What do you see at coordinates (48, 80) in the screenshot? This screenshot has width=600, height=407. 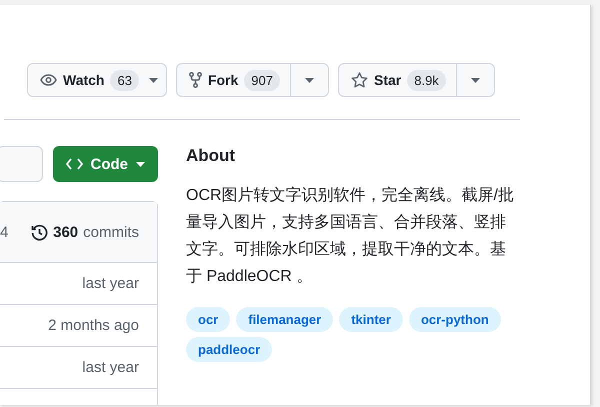 I see `eye-icon` at bounding box center [48, 80].